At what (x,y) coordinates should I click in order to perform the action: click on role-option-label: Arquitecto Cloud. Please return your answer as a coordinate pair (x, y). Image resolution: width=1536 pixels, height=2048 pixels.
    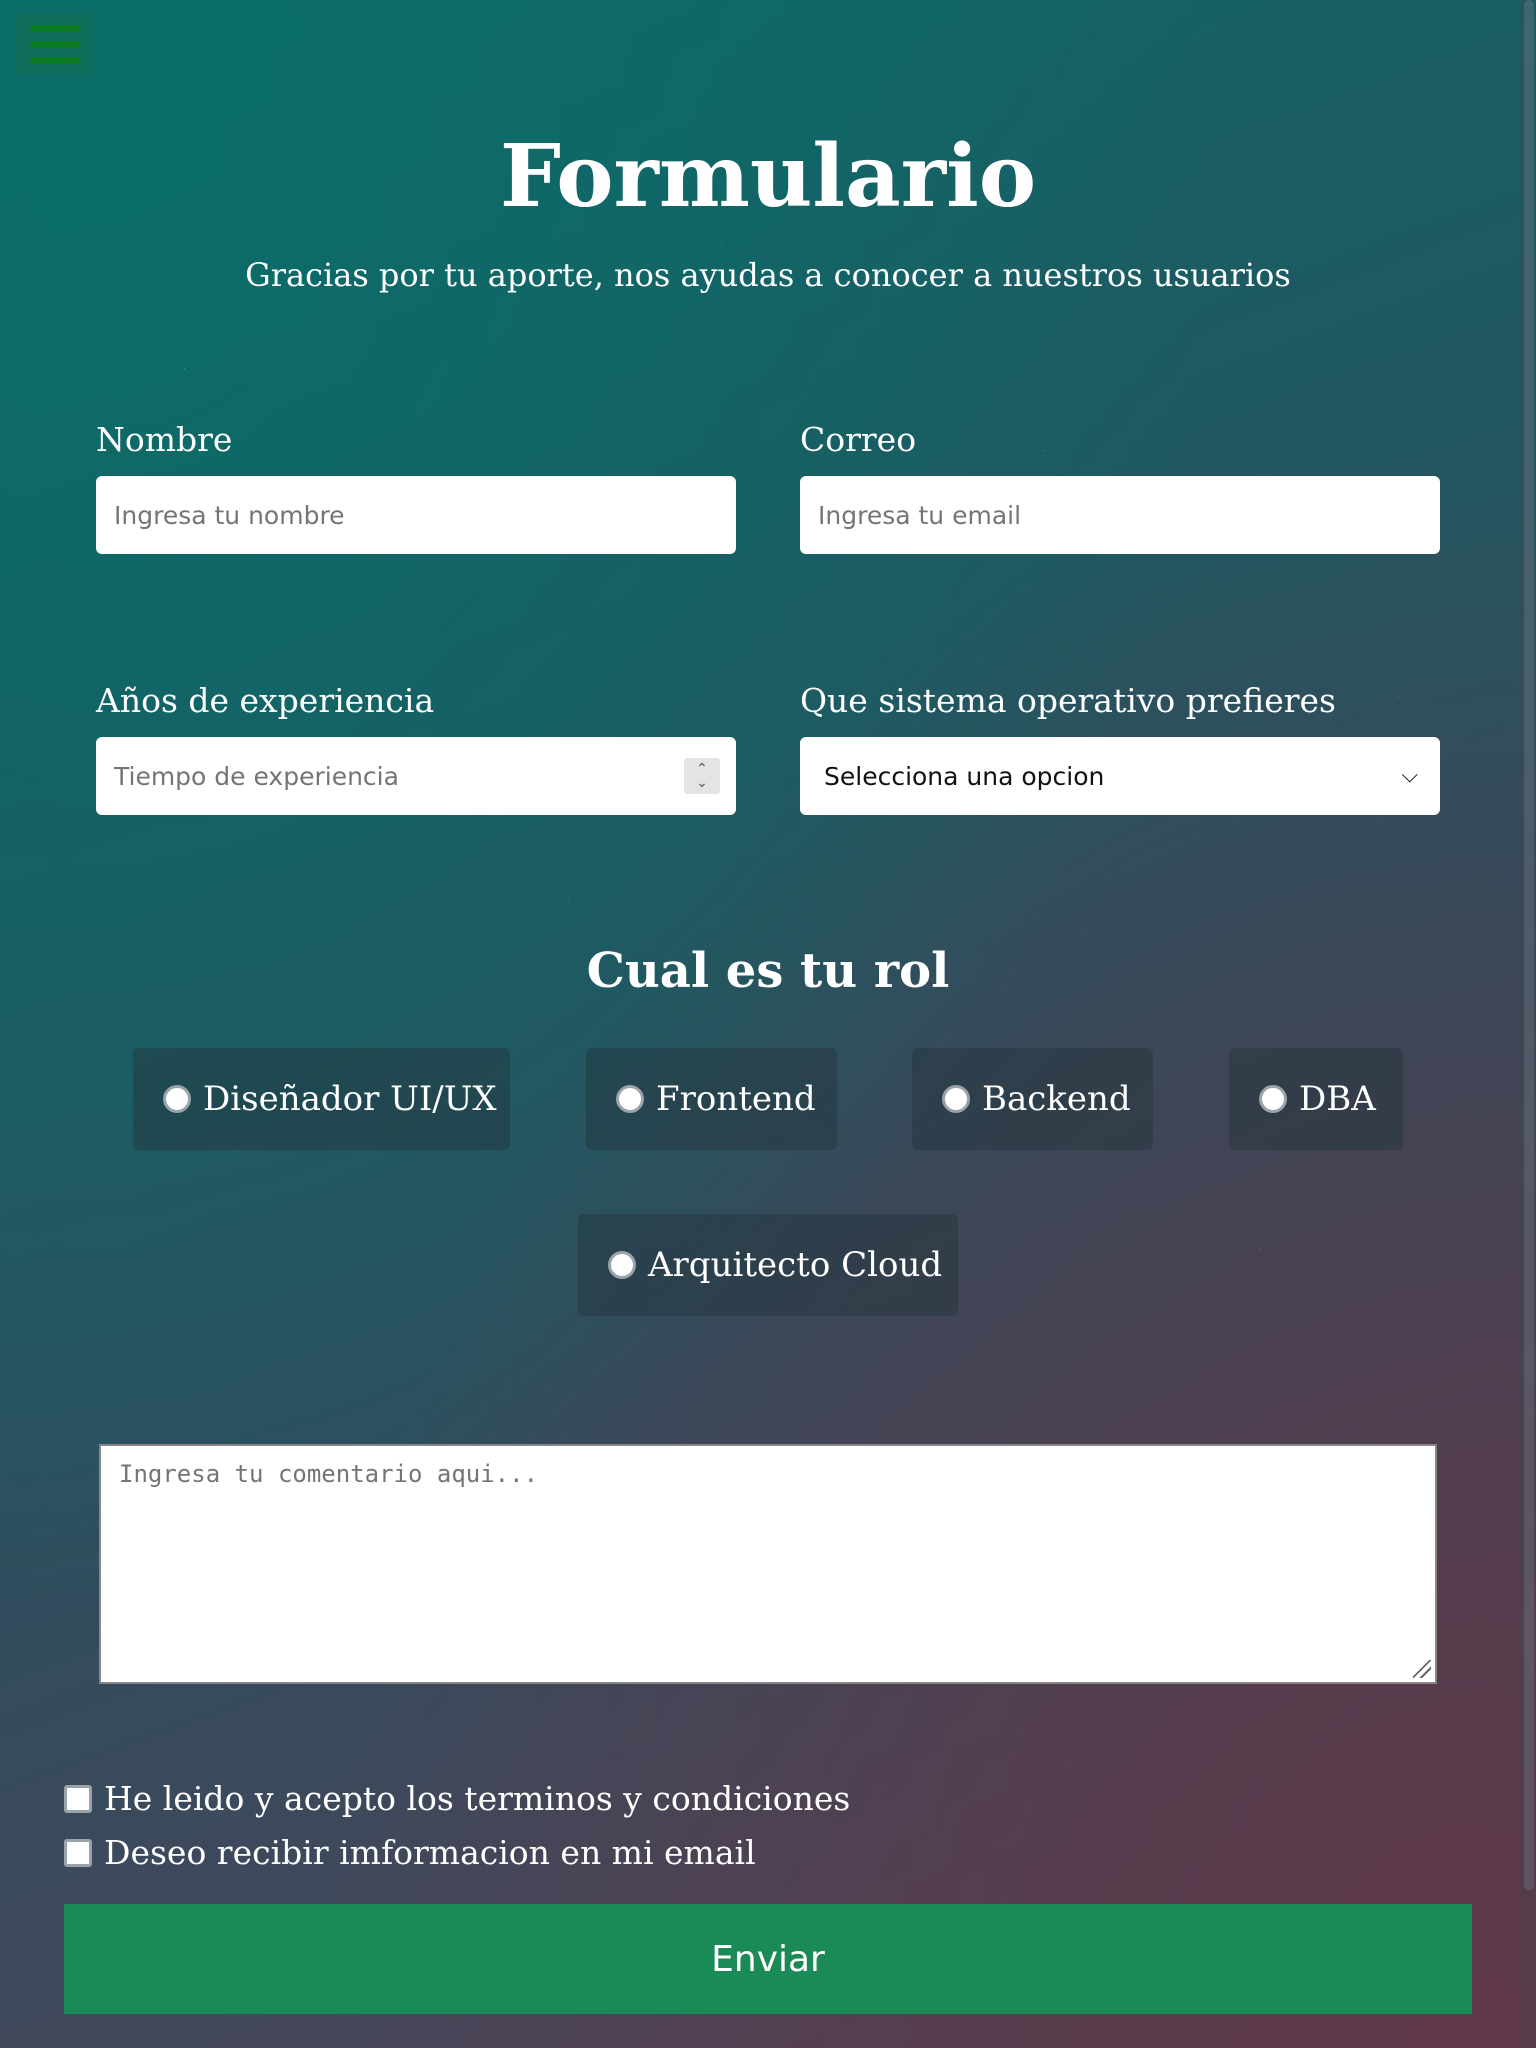
    Looking at the image, I should click on (795, 1265).